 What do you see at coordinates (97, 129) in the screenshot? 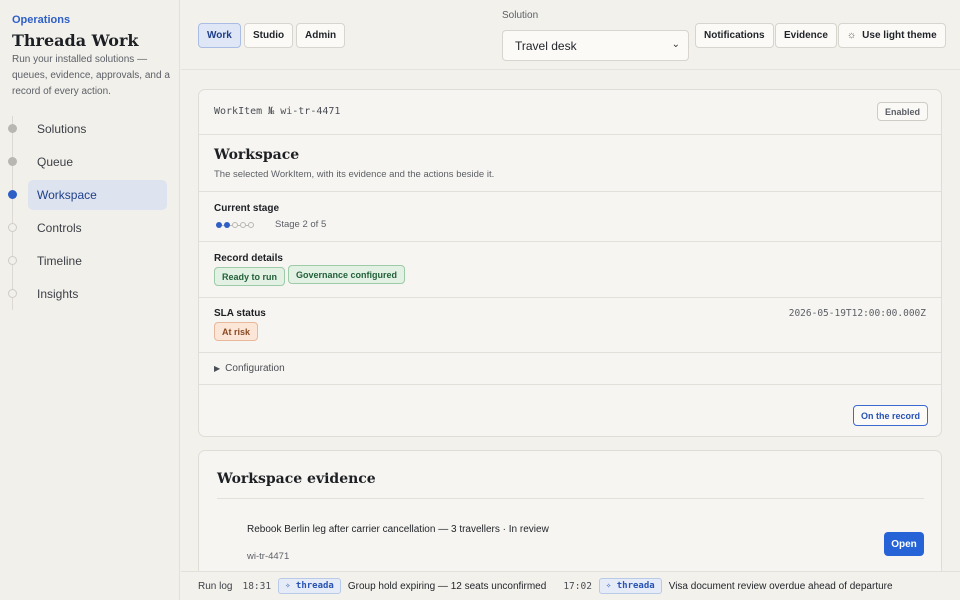
I see `sidebar-item-solutions: Solutions` at bounding box center [97, 129].